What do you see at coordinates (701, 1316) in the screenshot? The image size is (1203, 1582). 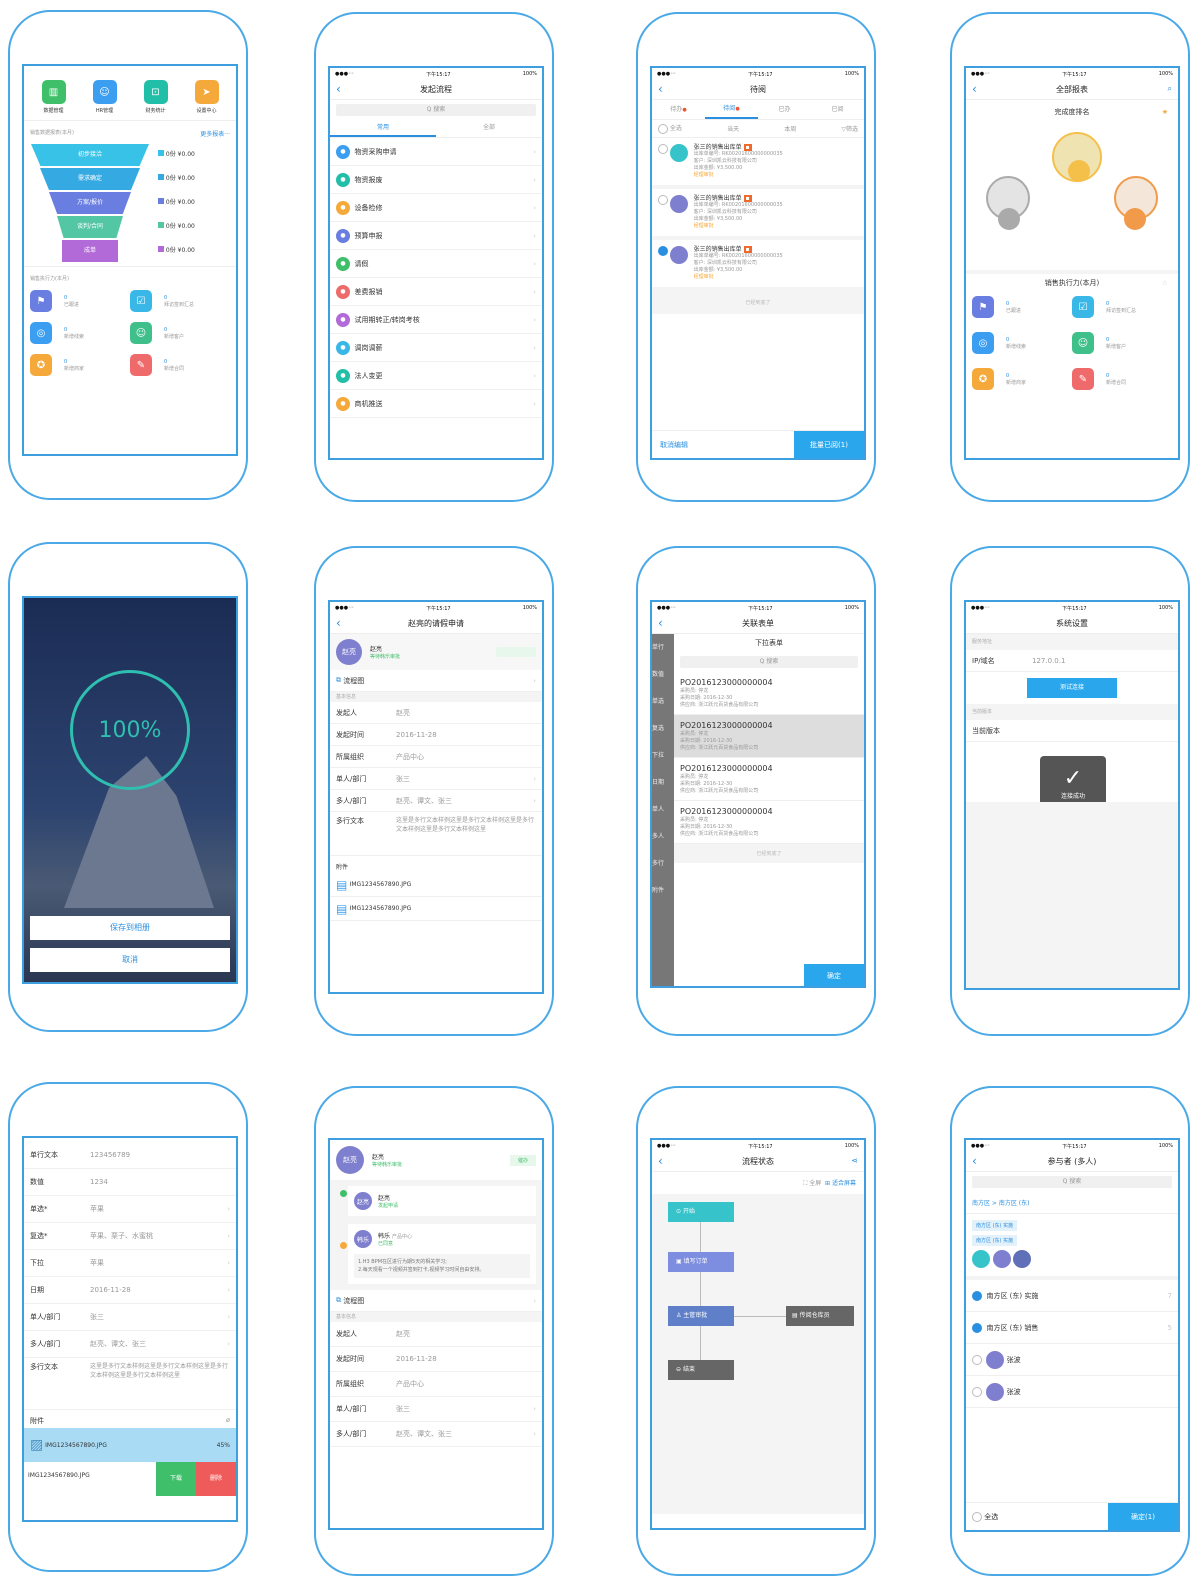 I see `node-manager-approve: ♙ 主管审批` at bounding box center [701, 1316].